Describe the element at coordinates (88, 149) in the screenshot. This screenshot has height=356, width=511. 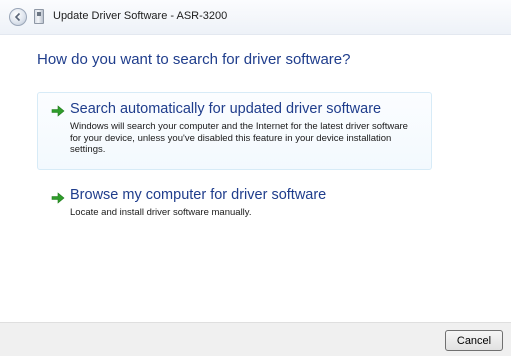
I see `description-line: settings.` at that location.